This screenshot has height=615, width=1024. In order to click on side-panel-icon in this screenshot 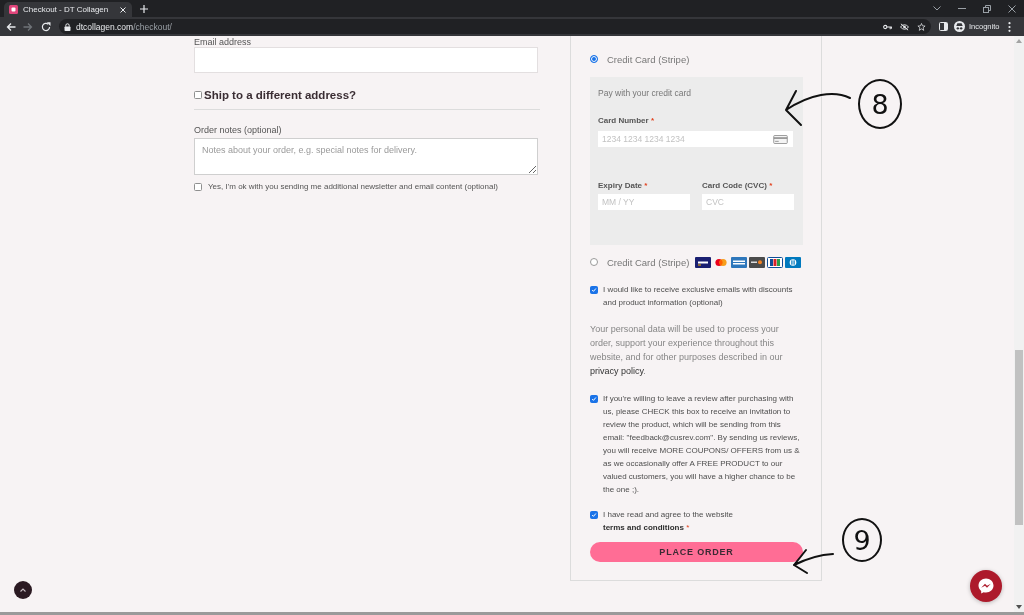, I will do `click(943, 26)`.